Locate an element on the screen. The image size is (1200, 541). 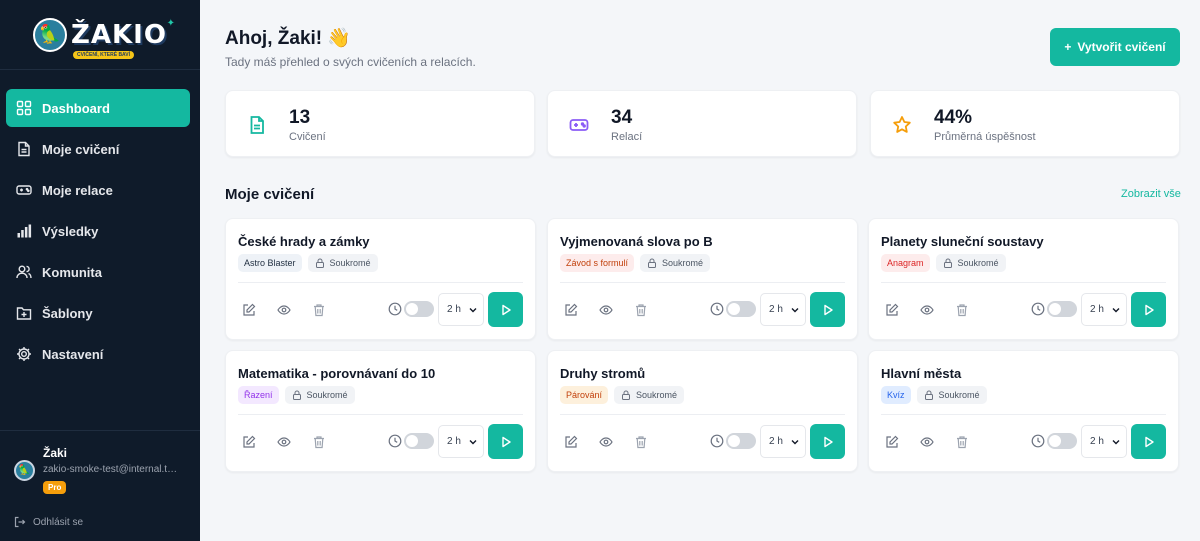
pro-badge: Pro is located at coordinates (55, 487).